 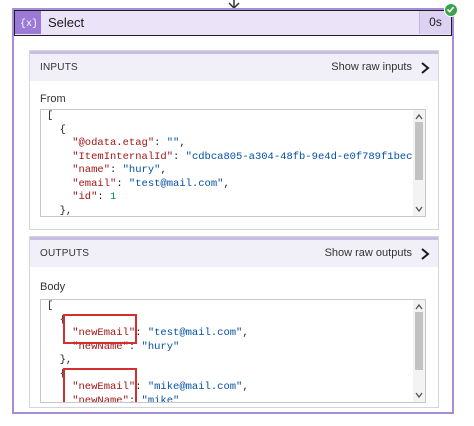 What do you see at coordinates (195, 387) in the screenshot?
I see `code-token: "mike@mail.com"` at bounding box center [195, 387].